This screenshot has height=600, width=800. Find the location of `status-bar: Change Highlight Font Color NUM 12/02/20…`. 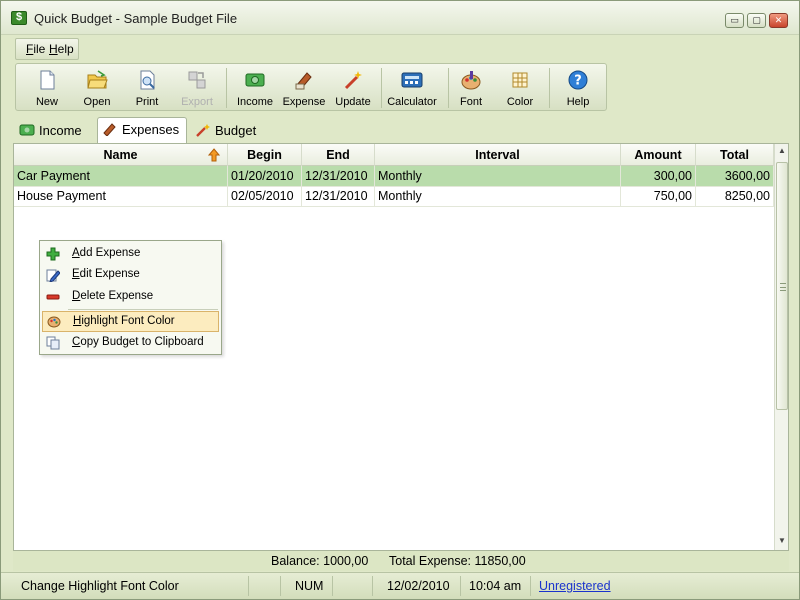

status-bar: Change Highlight Font Color NUM 12/02/20… is located at coordinates (400, 585).